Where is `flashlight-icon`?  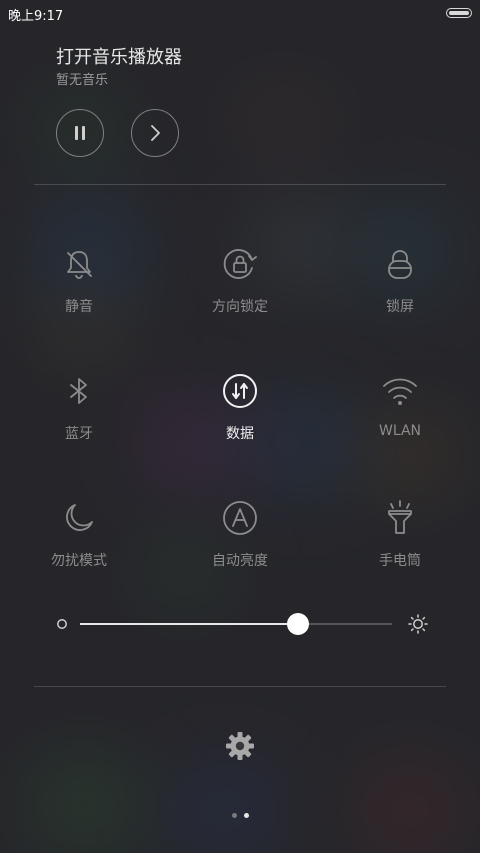 flashlight-icon is located at coordinates (400, 518).